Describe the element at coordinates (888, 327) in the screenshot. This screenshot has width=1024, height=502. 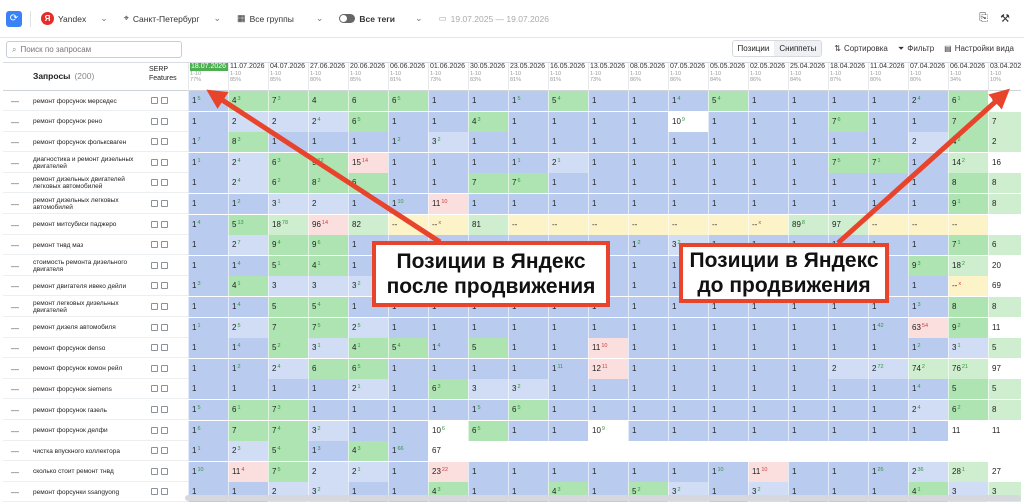
I see `position-cell: 142` at that location.